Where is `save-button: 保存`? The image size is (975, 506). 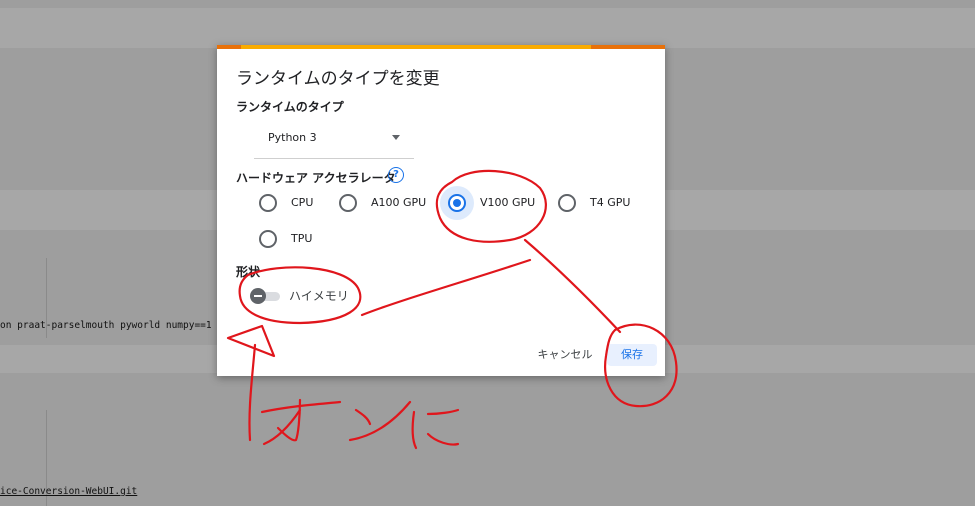
save-button: 保存 is located at coordinates (632, 355).